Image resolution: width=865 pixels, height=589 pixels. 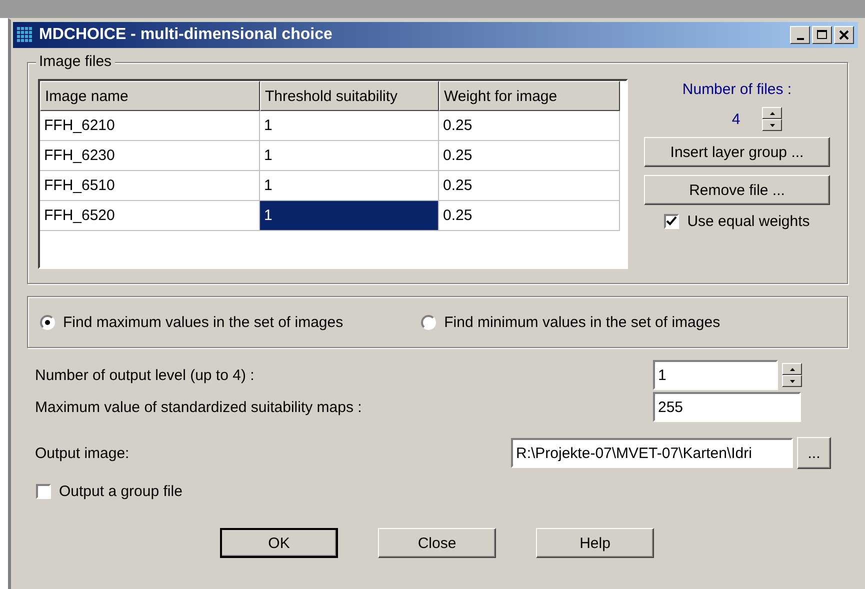 What do you see at coordinates (736, 119) in the screenshot?
I see `number-of-files-value: 4` at bounding box center [736, 119].